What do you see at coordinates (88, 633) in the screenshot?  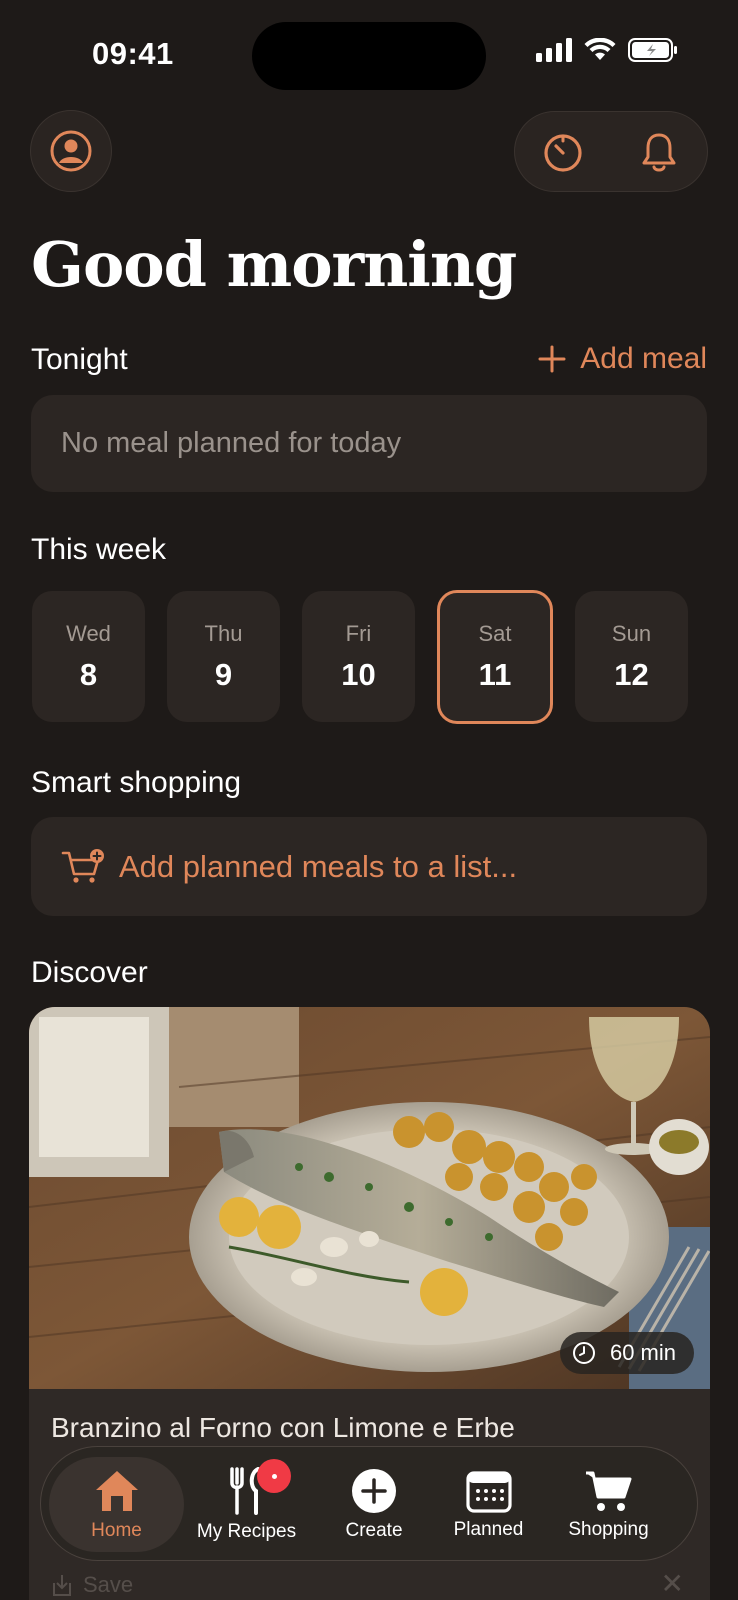 I see `day-name: Wed` at bounding box center [88, 633].